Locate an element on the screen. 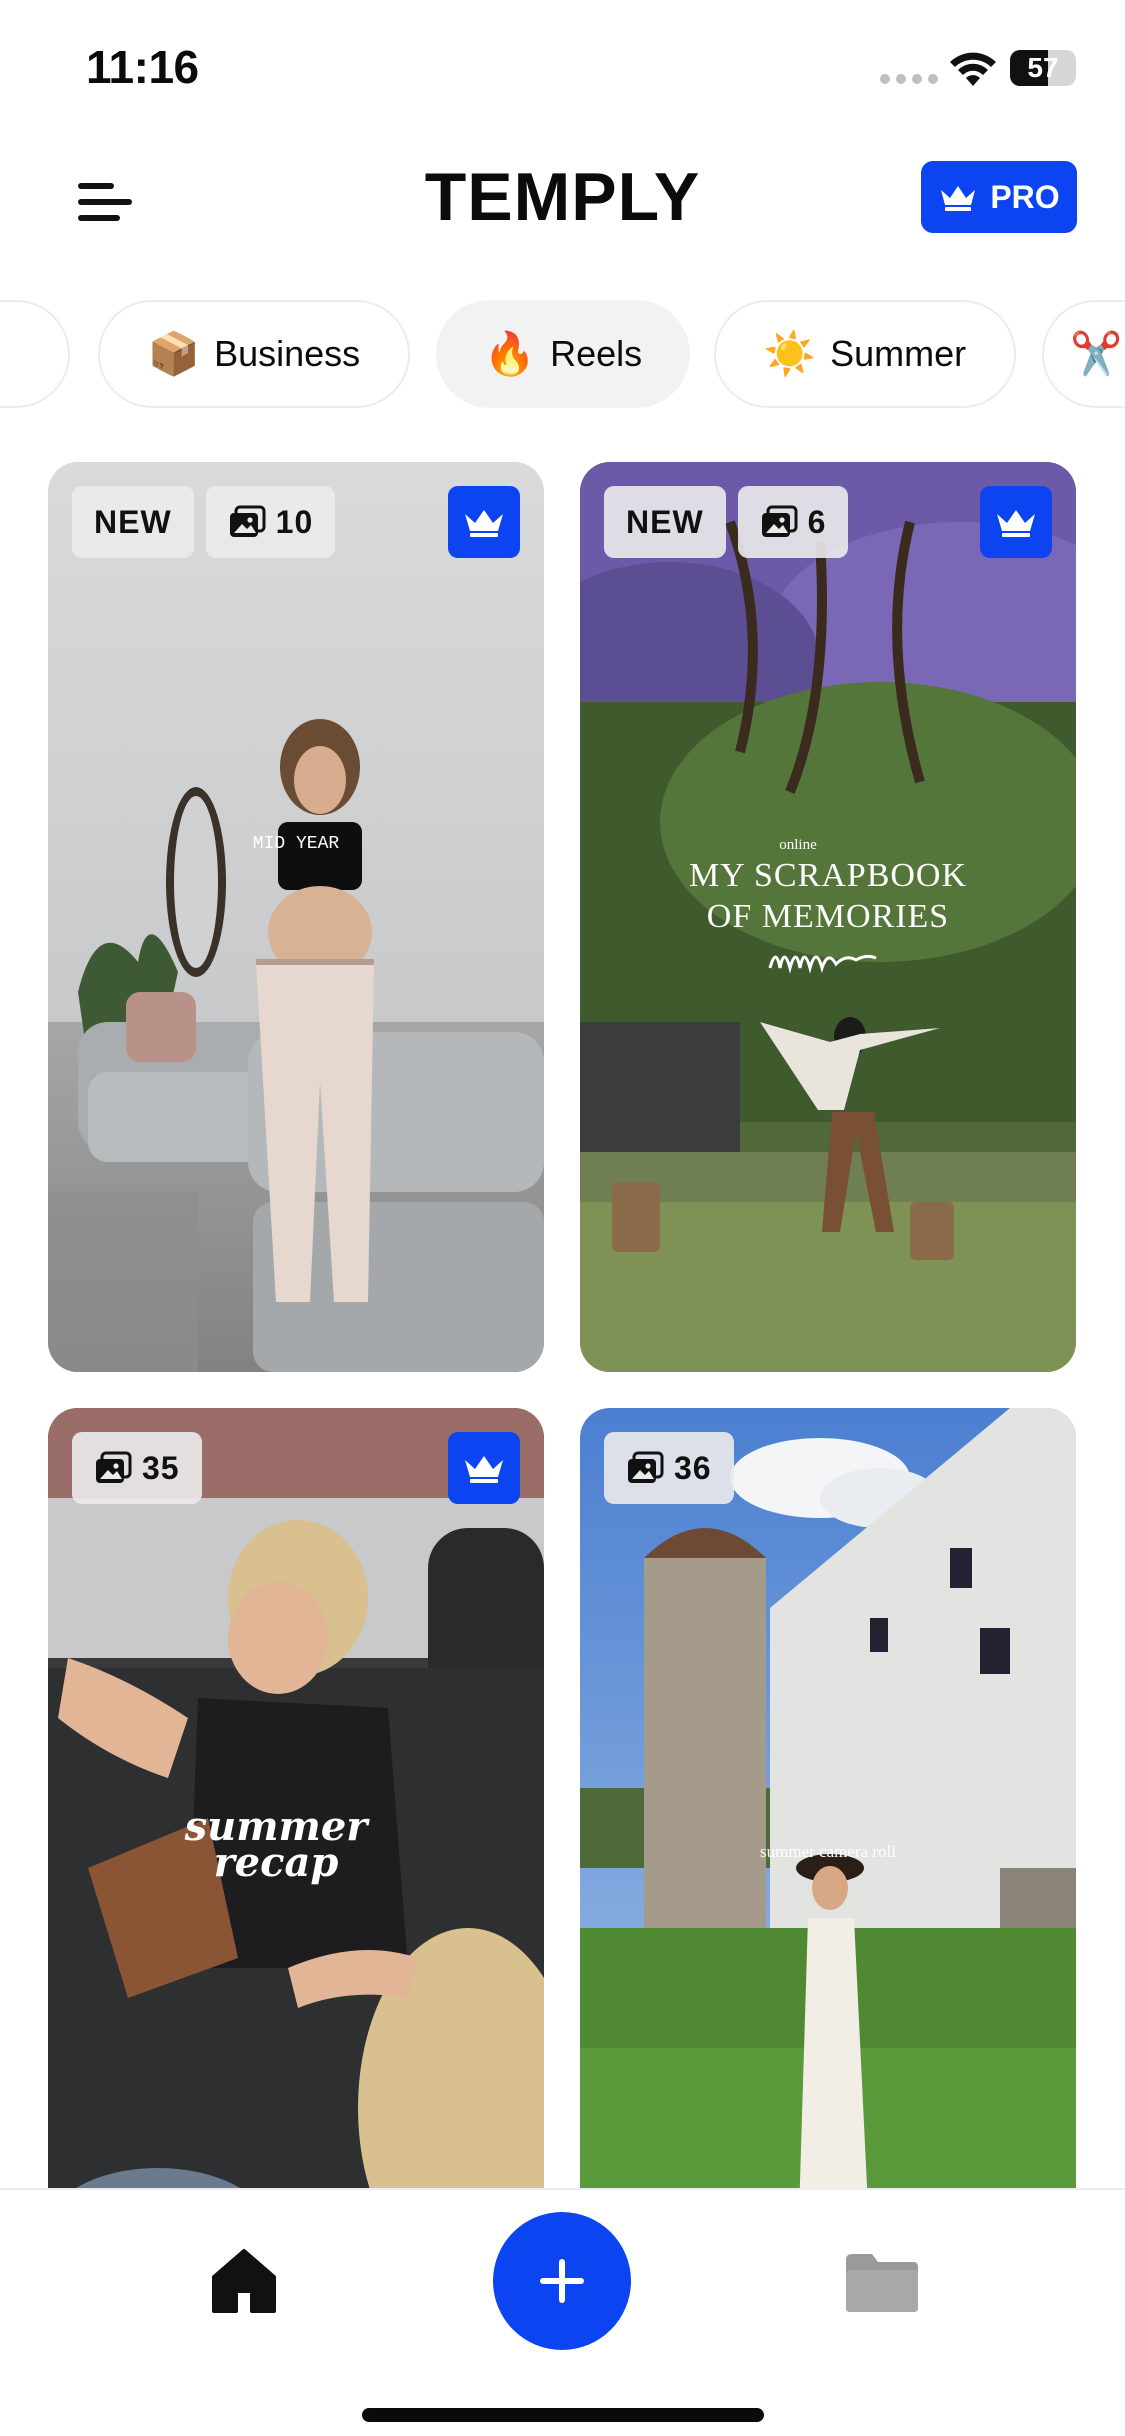 This screenshot has width=1125, height=2436. photo-count: 35 is located at coordinates (161, 1467).